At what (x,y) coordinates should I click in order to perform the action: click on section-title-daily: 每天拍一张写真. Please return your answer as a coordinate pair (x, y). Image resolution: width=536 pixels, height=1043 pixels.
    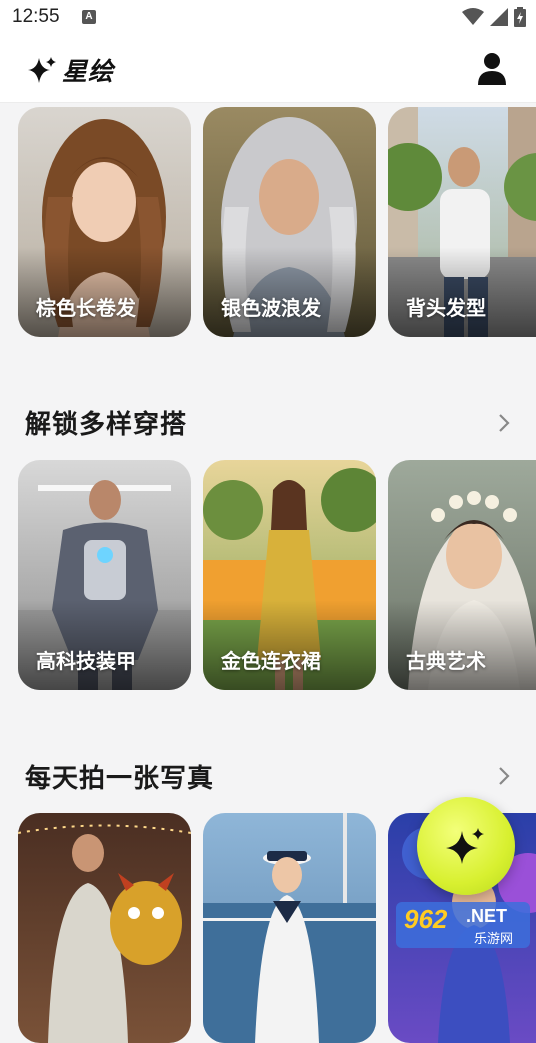
    Looking at the image, I should click on (120, 779).